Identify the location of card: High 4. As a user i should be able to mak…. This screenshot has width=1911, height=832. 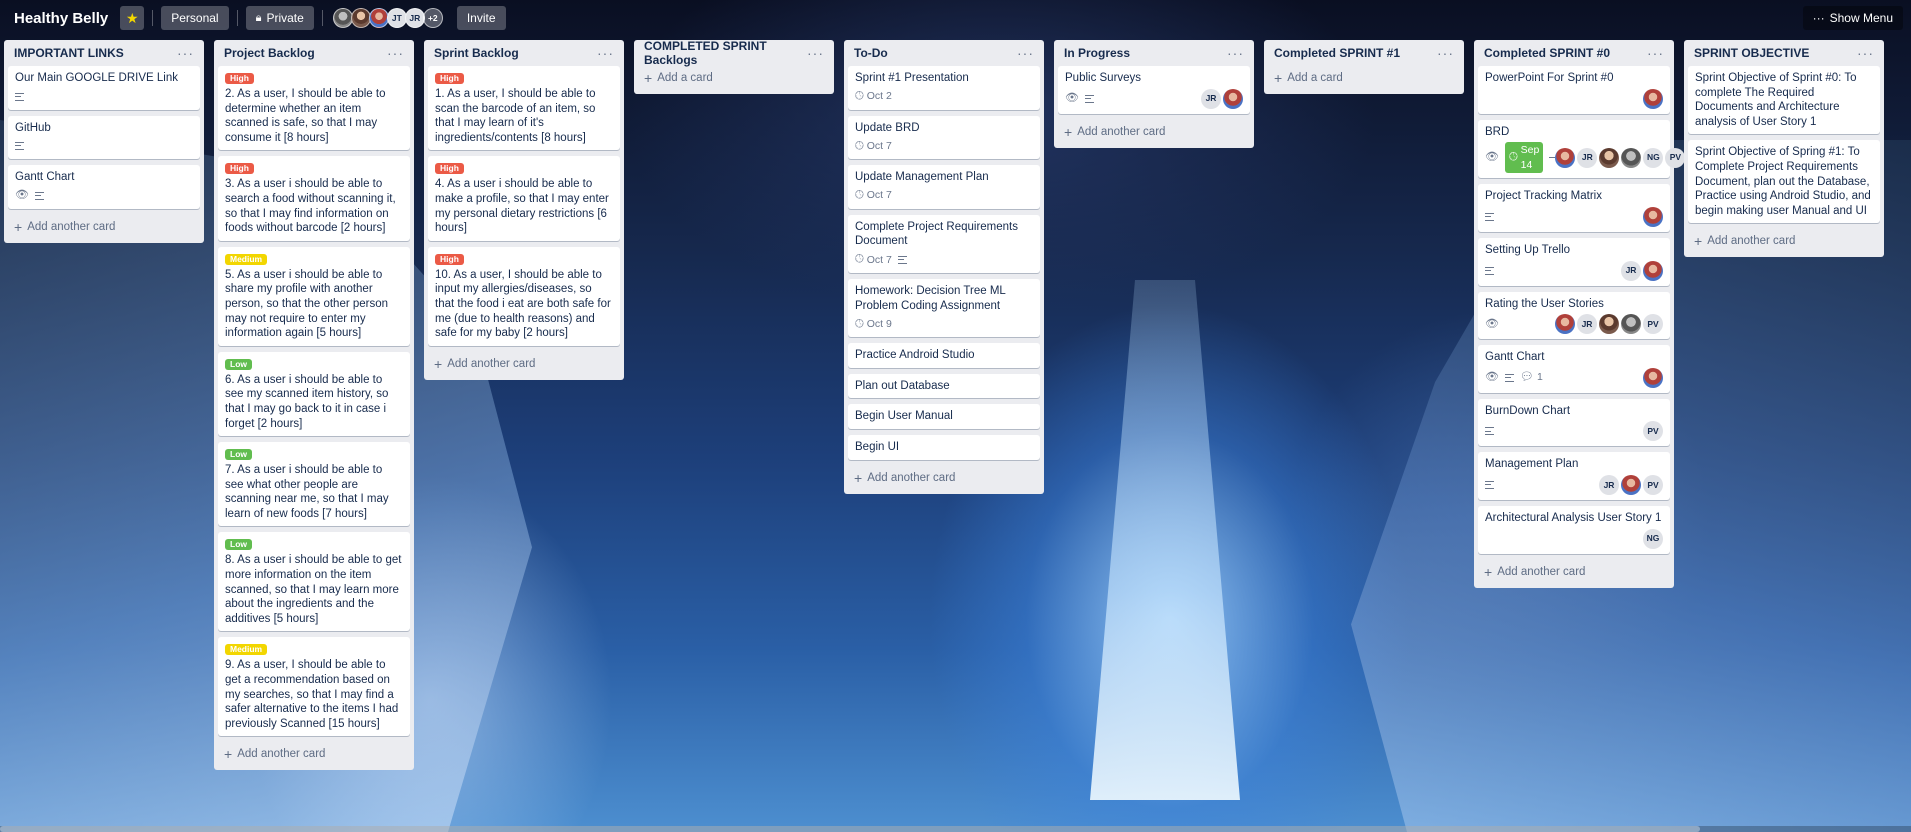
(524, 198).